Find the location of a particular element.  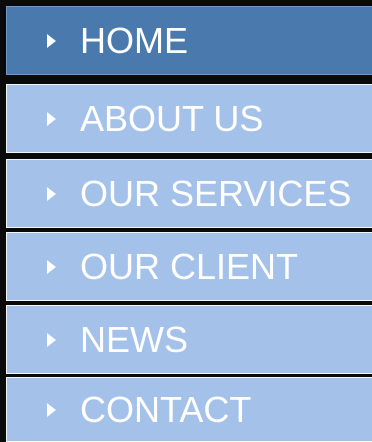

menu-item-label: HOME is located at coordinates (134, 40).